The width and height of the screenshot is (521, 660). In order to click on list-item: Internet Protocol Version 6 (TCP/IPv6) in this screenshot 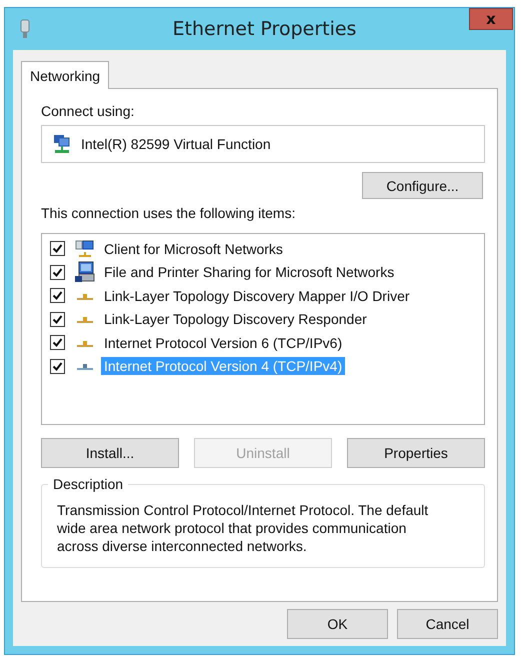, I will do `click(223, 343)`.